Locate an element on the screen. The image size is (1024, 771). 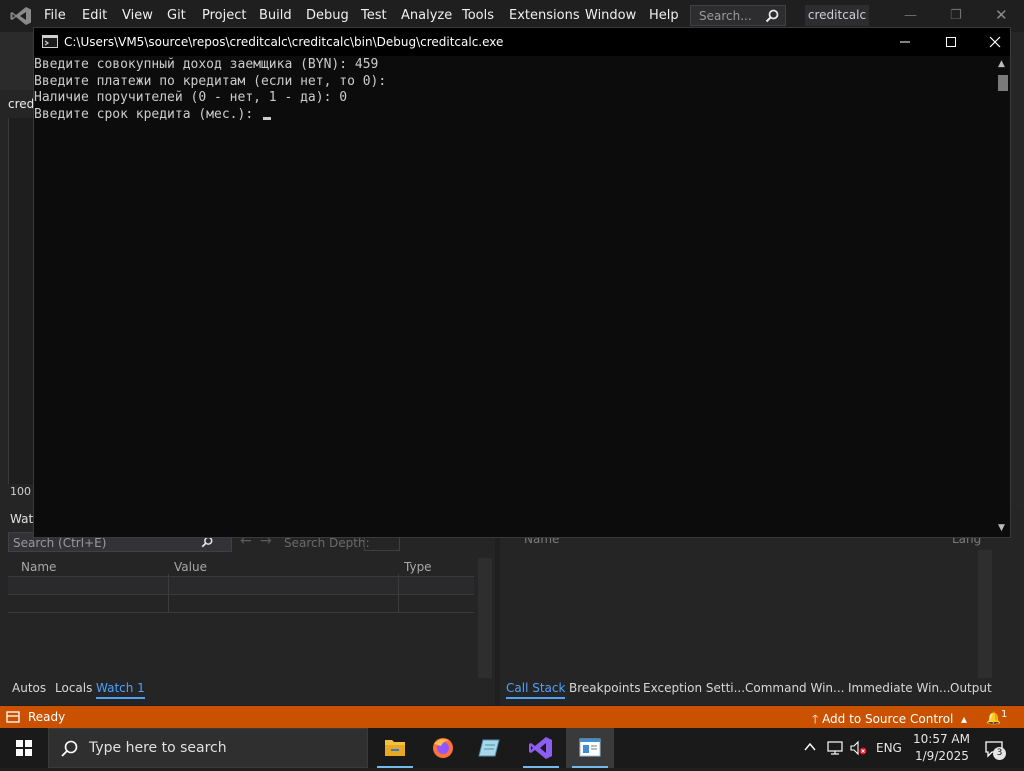
visual-studio-logo-icon is located at coordinates (21, 16).